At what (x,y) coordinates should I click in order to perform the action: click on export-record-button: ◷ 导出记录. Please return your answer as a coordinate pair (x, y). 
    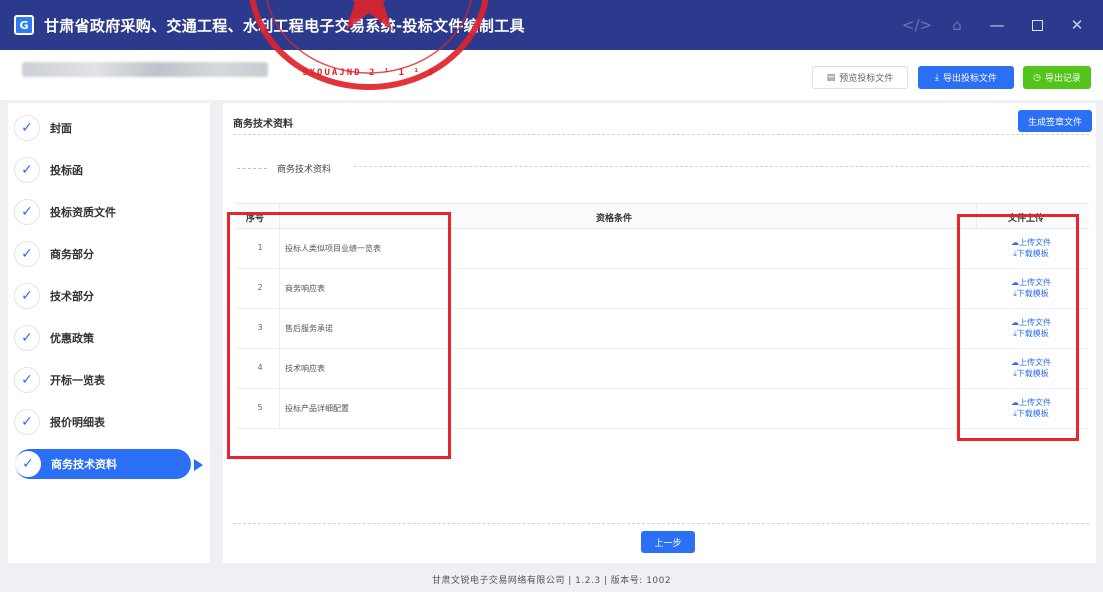
    Looking at the image, I should click on (1057, 77).